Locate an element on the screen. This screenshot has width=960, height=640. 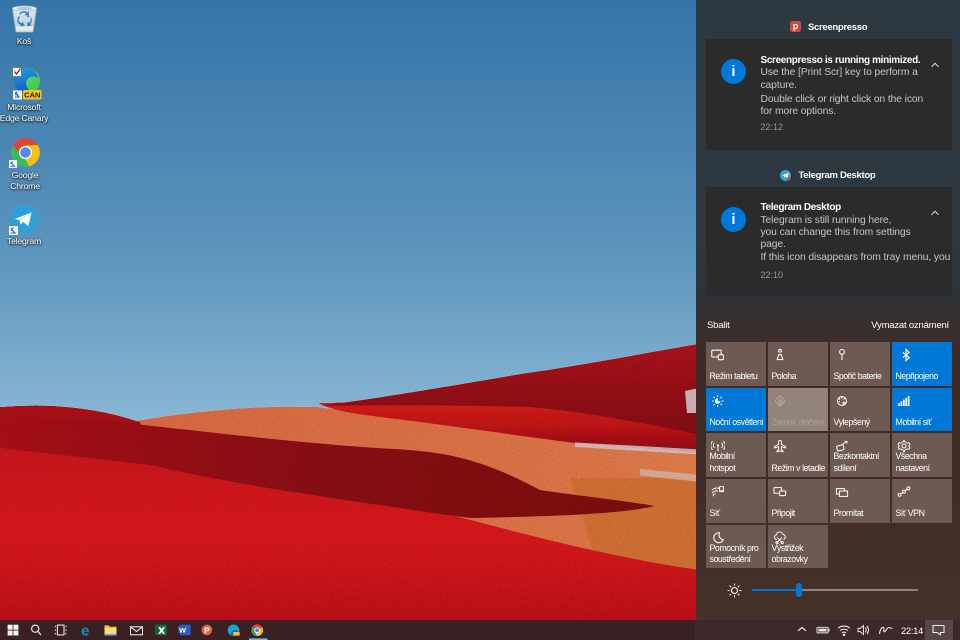
svg-text: e is located at coordinates (85, 630).